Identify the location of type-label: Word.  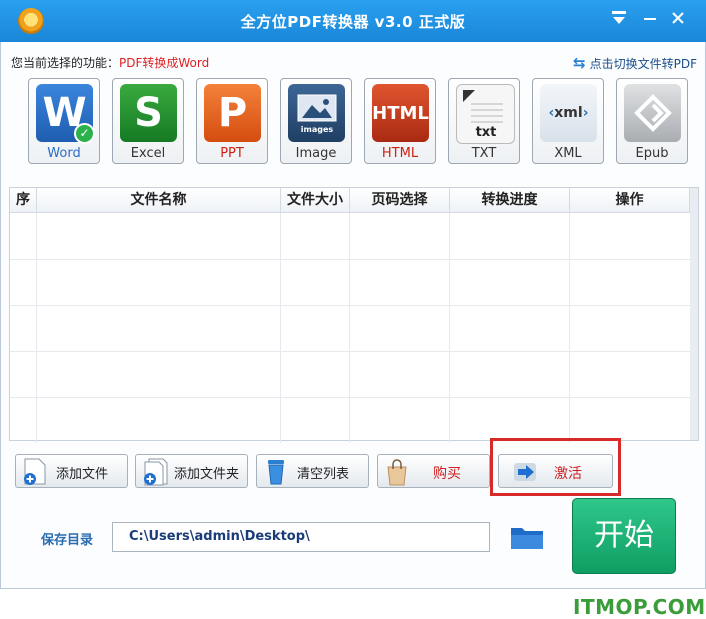
(64, 153).